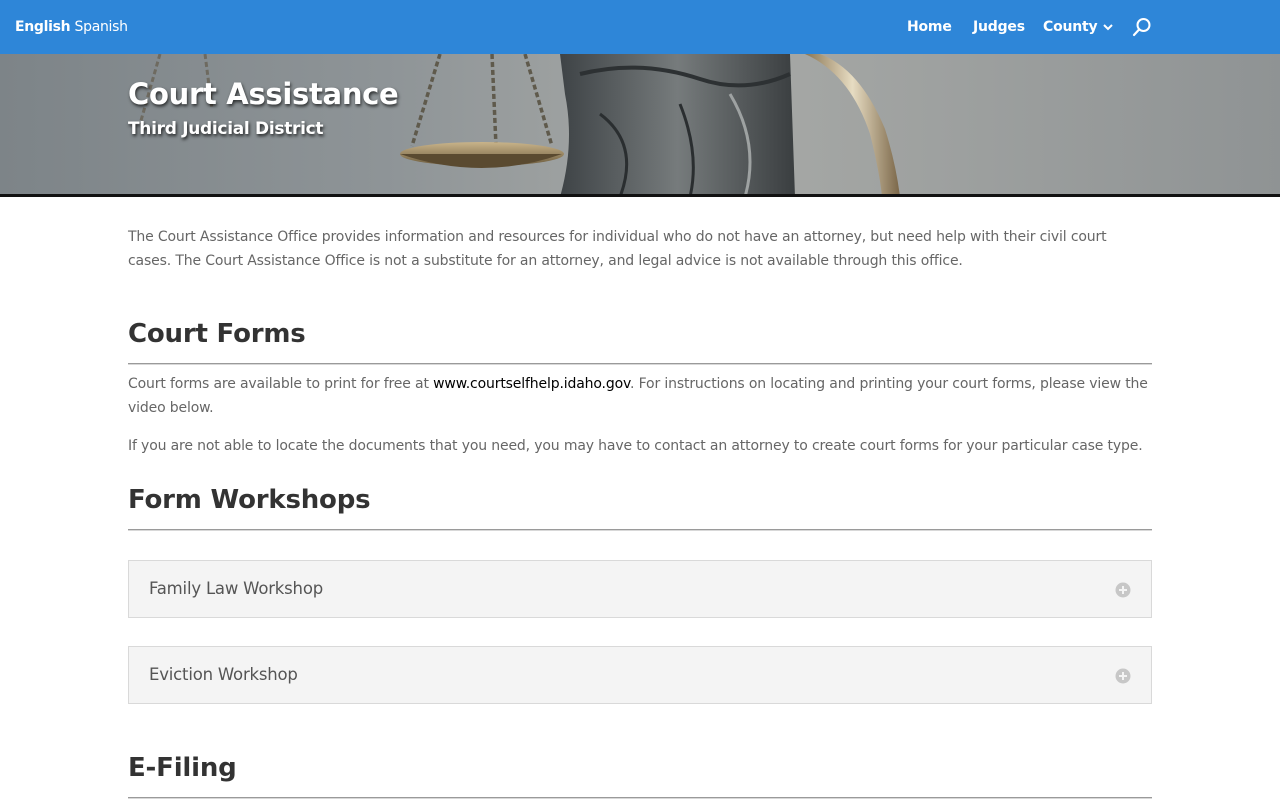  What do you see at coordinates (223, 674) in the screenshot?
I see `toggle-label: Eviction Workshop` at bounding box center [223, 674].